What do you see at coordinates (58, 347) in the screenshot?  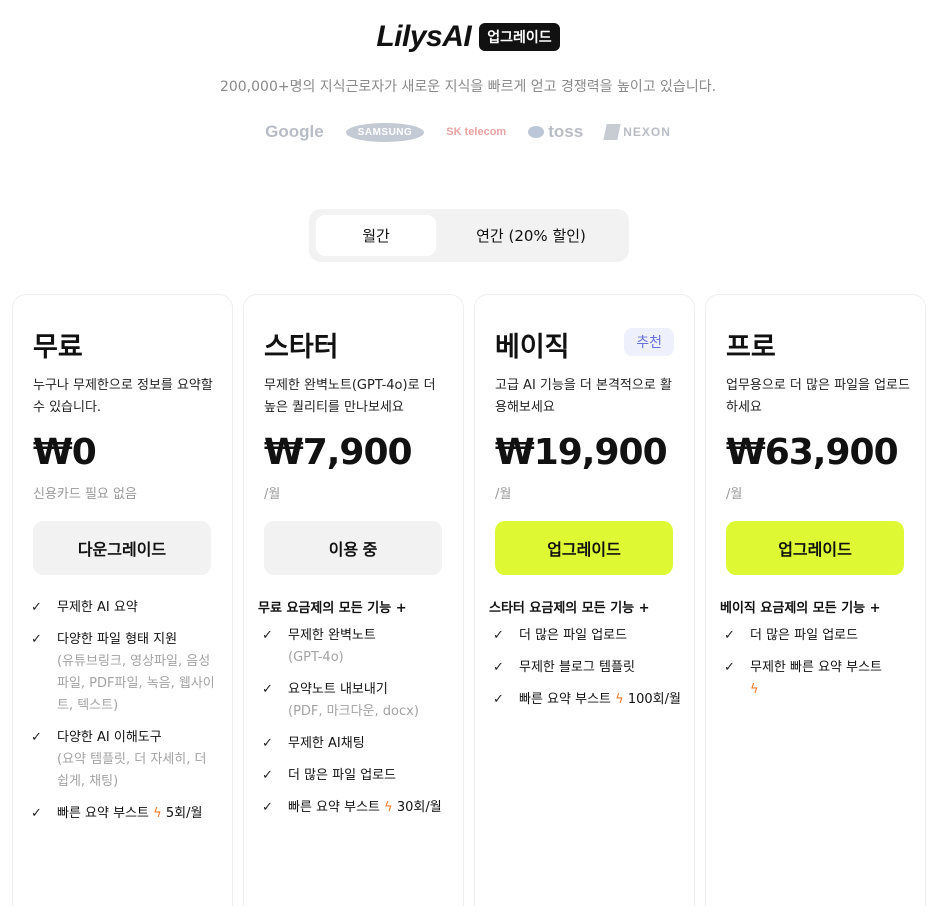 I see `plan-name: 무료` at bounding box center [58, 347].